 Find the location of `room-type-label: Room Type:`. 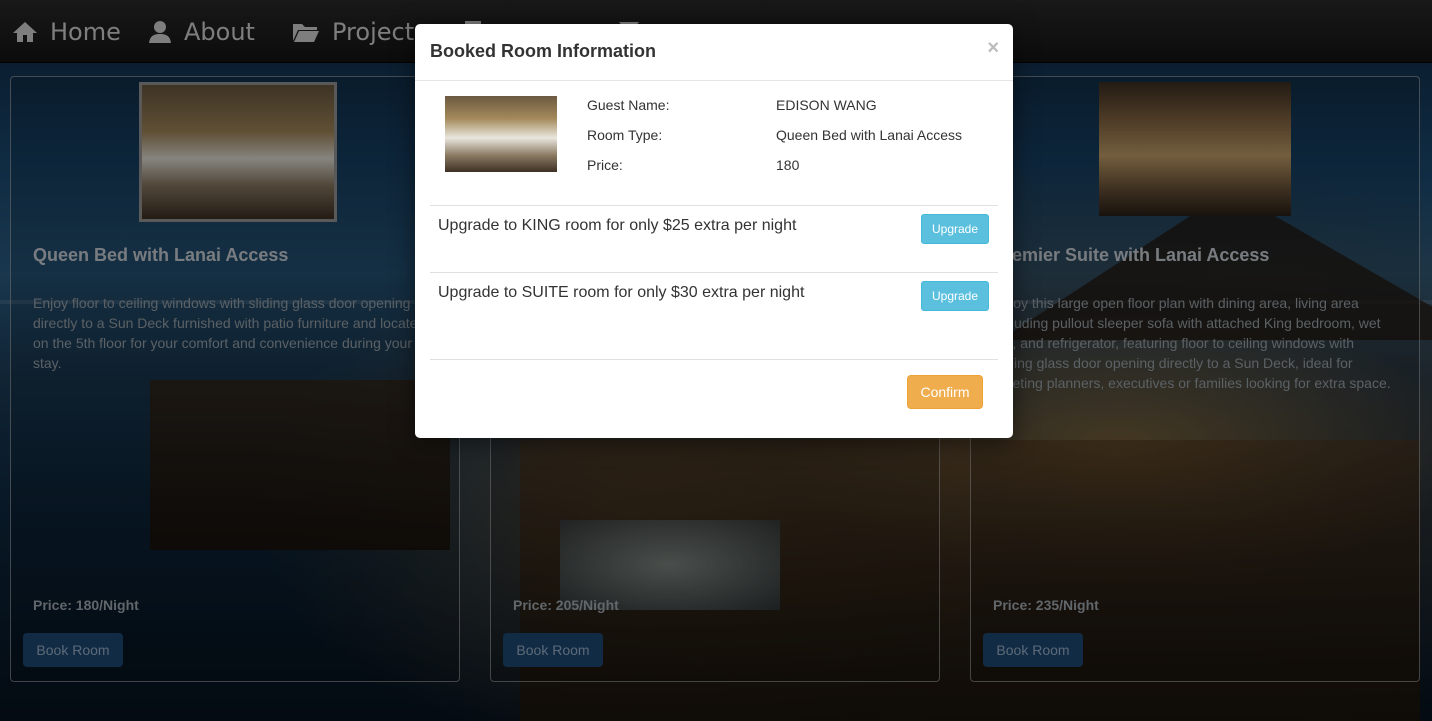

room-type-label: Room Type: is located at coordinates (625, 135).